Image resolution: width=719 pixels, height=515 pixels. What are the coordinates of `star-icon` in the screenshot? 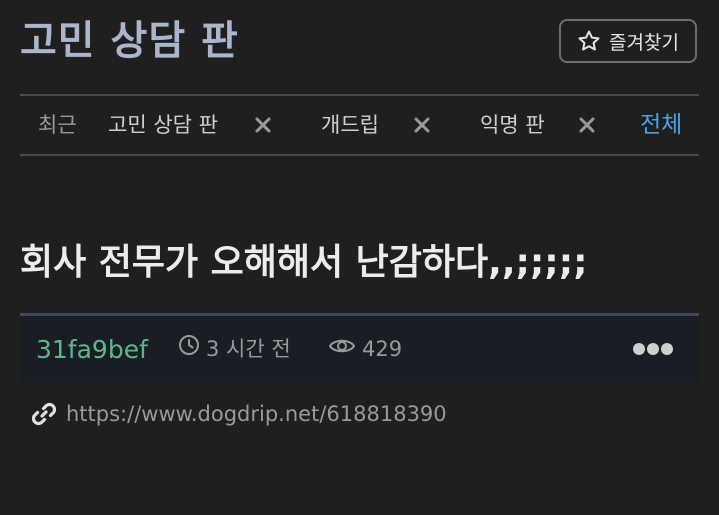 It's located at (589, 41).